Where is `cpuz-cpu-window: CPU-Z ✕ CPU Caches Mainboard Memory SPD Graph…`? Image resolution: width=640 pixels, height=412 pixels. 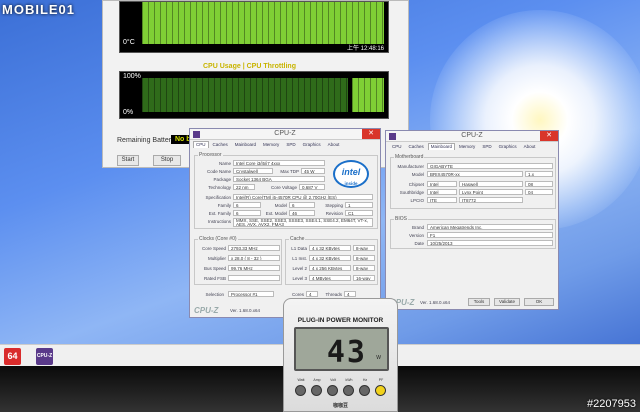
cpuz-cpu-window: CPU-Z ✕ CPU Caches Mainboard Memory SPD Graph… is located at coordinates (285, 223).